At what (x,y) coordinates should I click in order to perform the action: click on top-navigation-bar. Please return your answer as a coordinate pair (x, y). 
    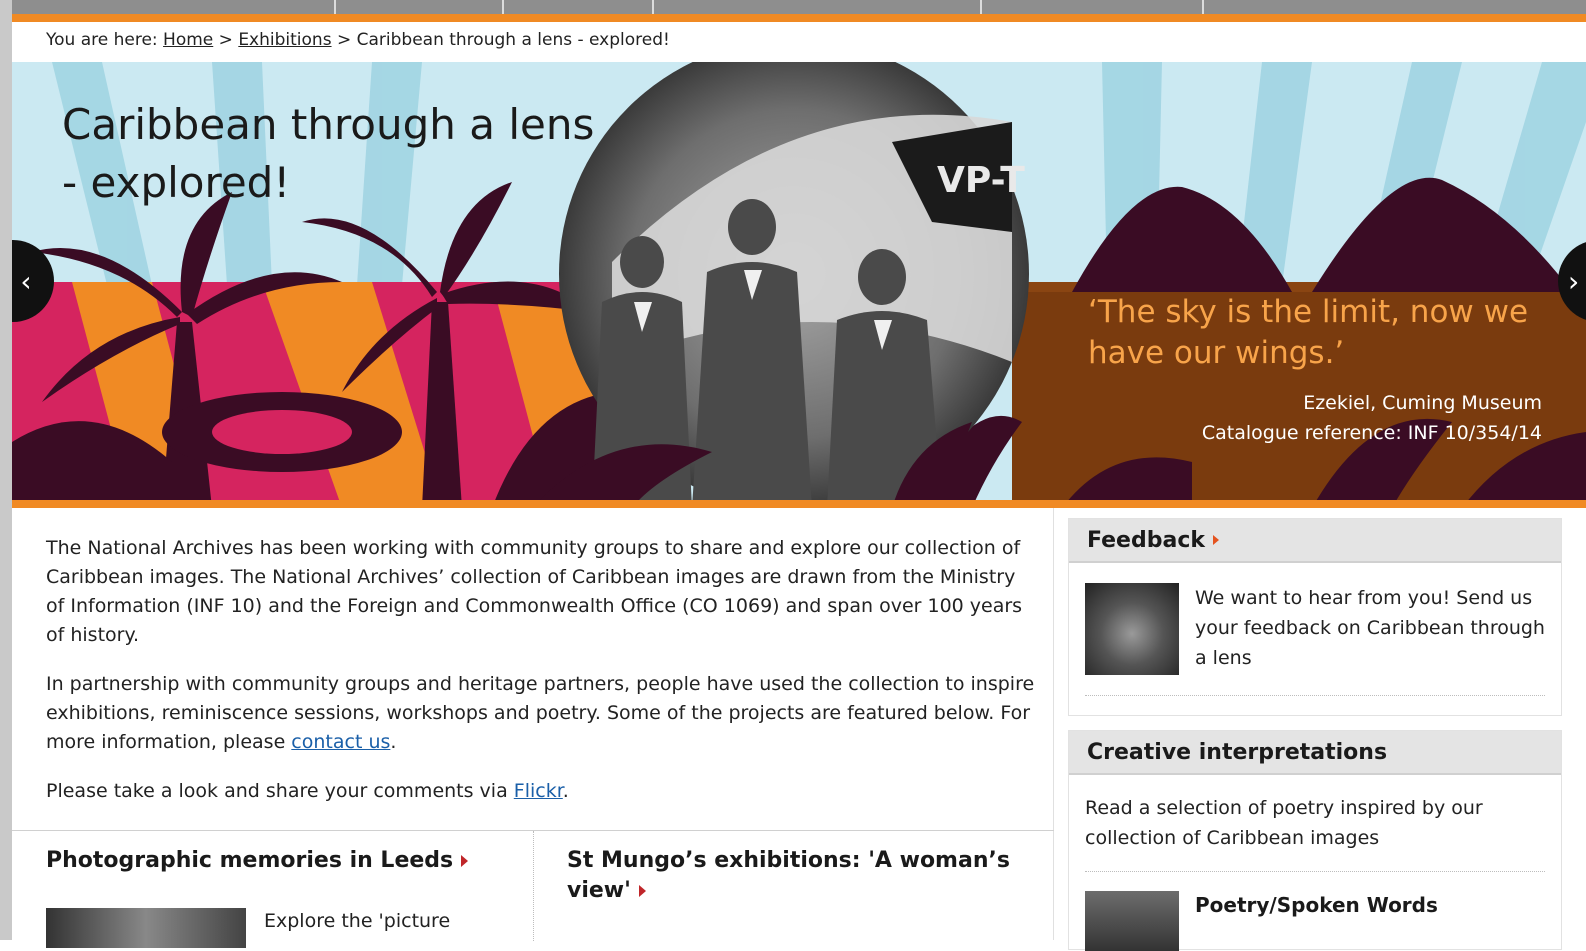
    Looking at the image, I should click on (799, 11).